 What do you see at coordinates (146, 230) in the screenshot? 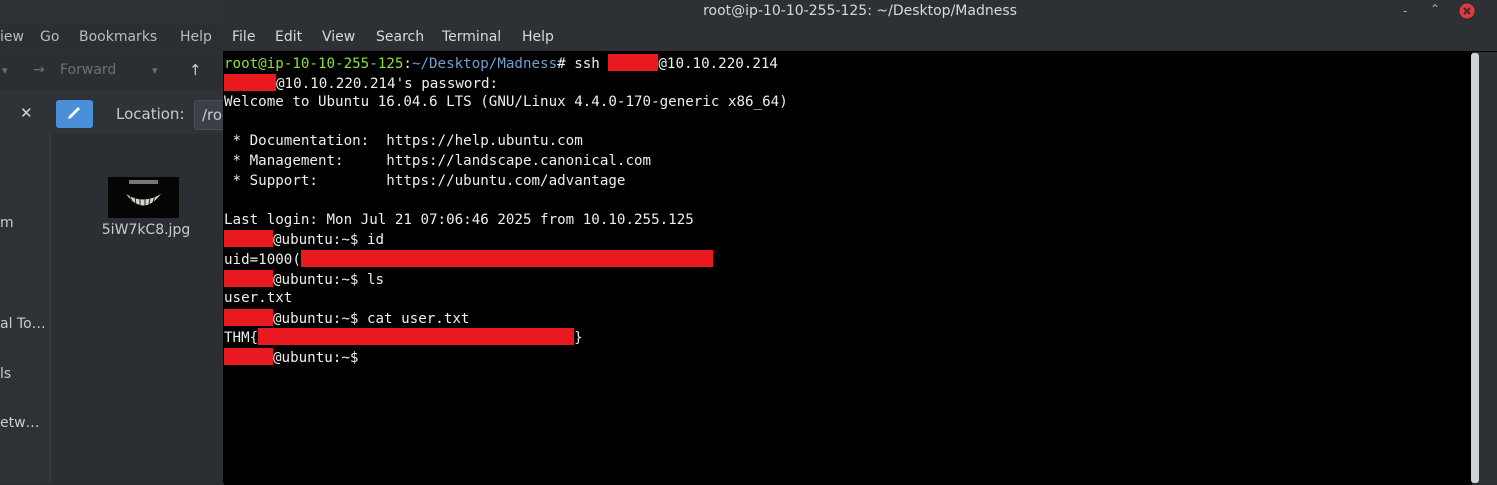
I see `file-name: 5iW7kC8.jpg` at bounding box center [146, 230].